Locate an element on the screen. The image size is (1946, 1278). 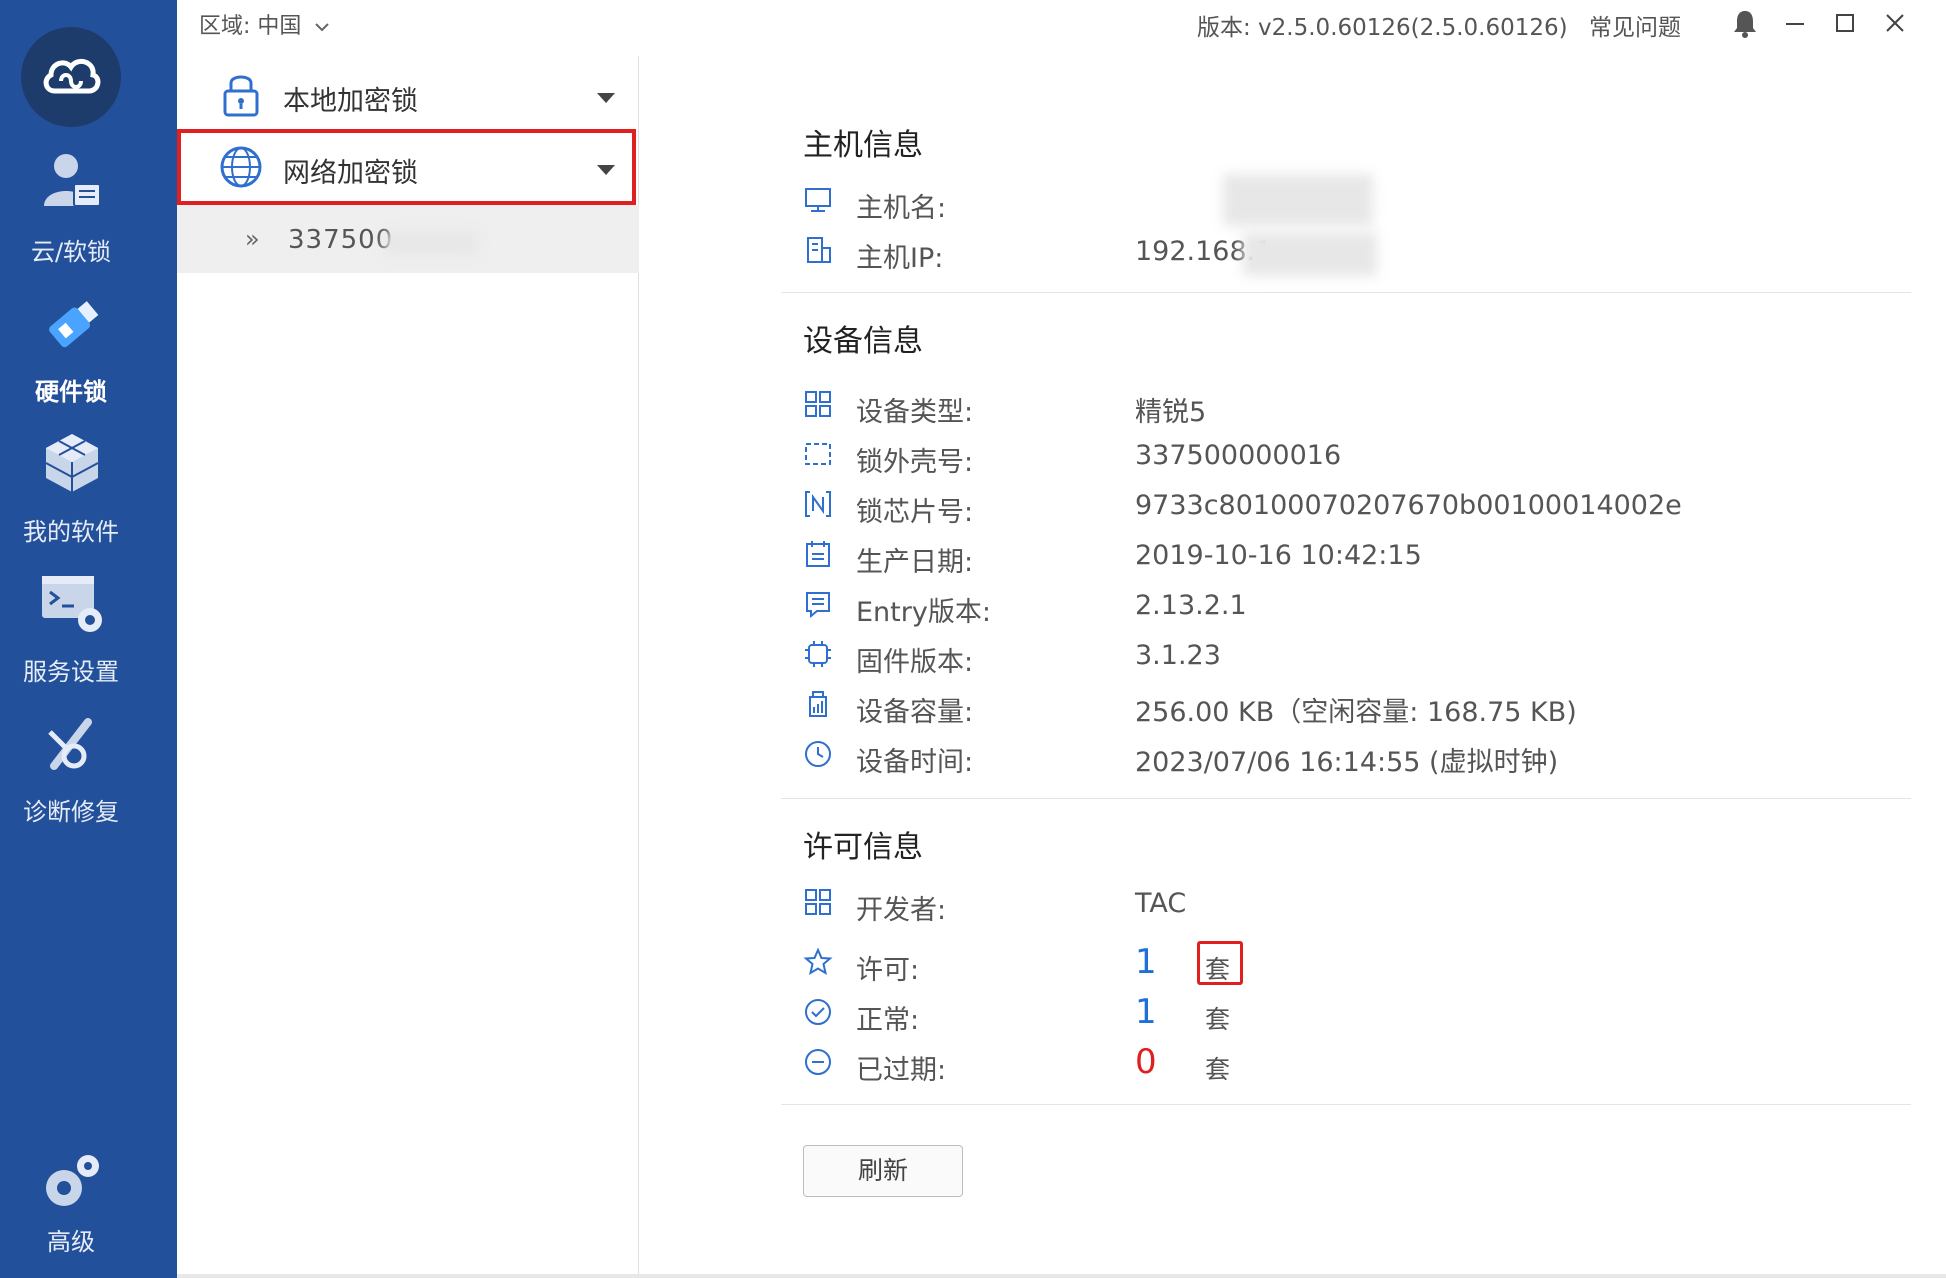
capacity-row: 设备容量: 256.00 KB（空闲容量: 168.75 KB) is located at coordinates (1353, 707).